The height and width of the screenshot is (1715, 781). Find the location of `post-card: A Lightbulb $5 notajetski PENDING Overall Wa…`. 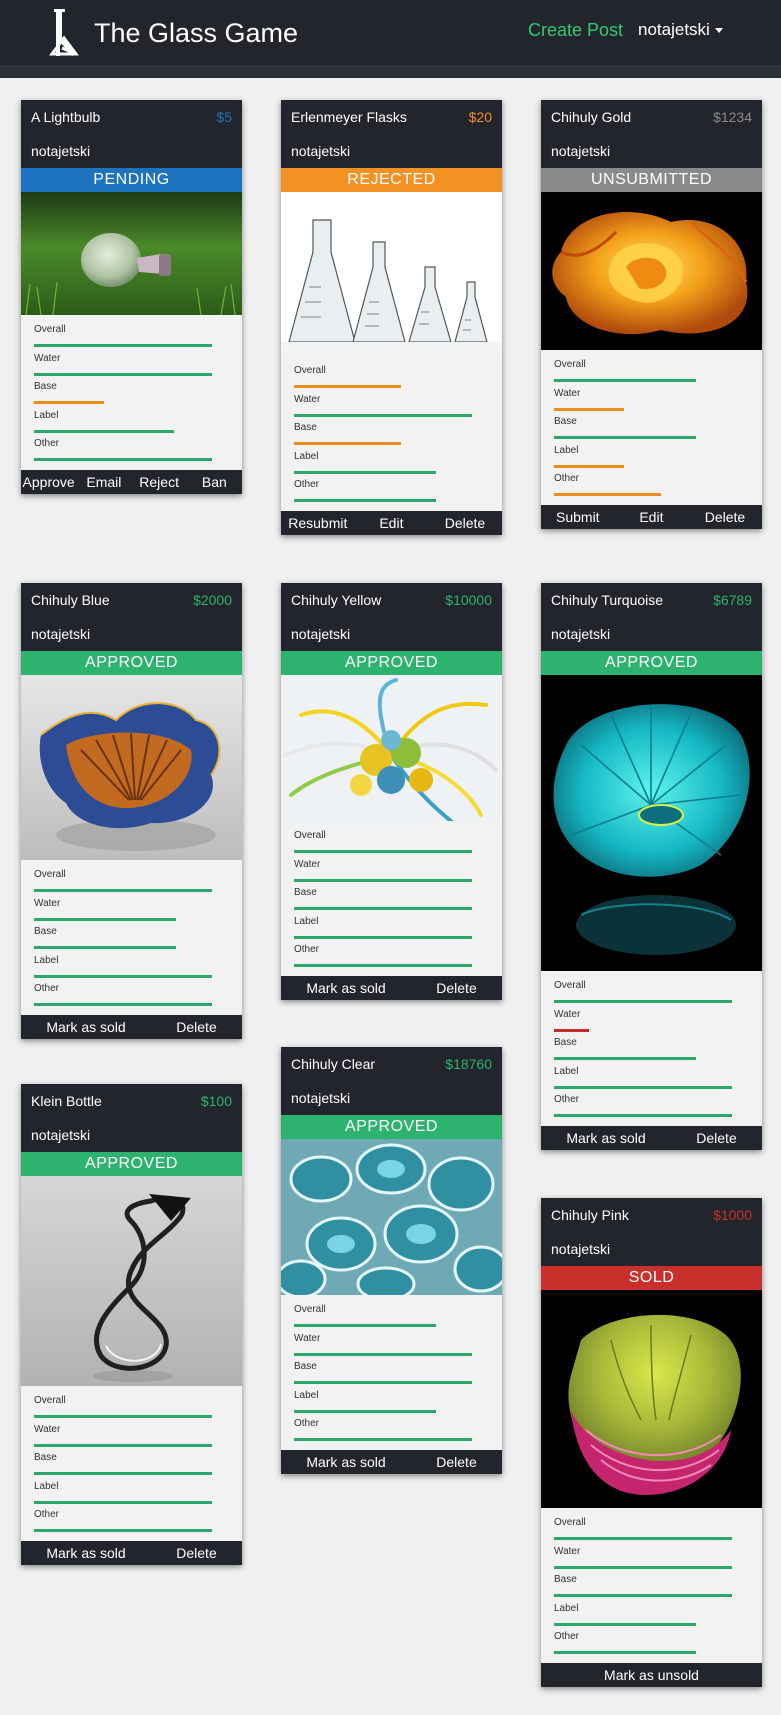

post-card: A Lightbulb $5 notajetski PENDING Overall Wa… is located at coordinates (131, 297).